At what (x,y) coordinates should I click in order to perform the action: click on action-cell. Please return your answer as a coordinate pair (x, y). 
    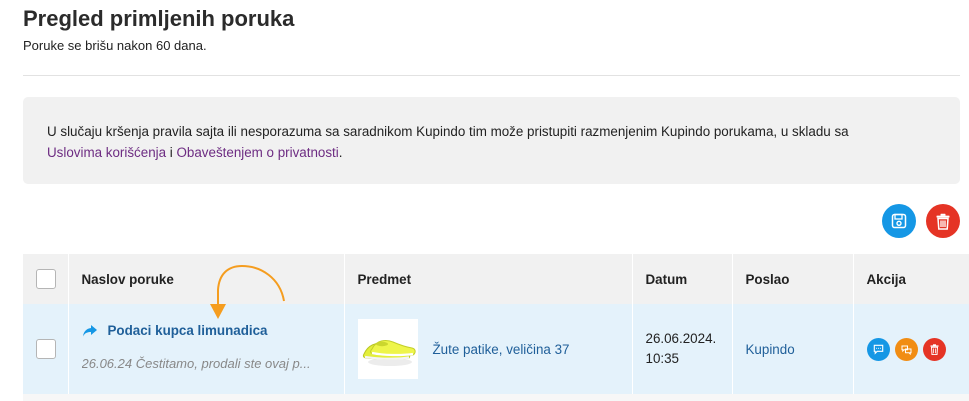
    Looking at the image, I should click on (911, 349).